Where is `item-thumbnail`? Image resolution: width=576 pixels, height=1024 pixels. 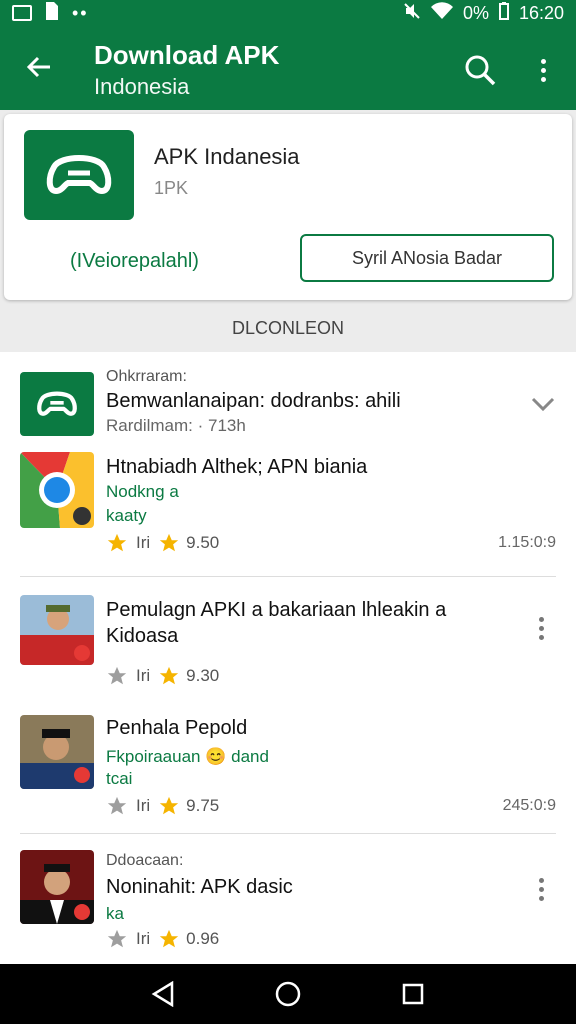 item-thumbnail is located at coordinates (57, 404).